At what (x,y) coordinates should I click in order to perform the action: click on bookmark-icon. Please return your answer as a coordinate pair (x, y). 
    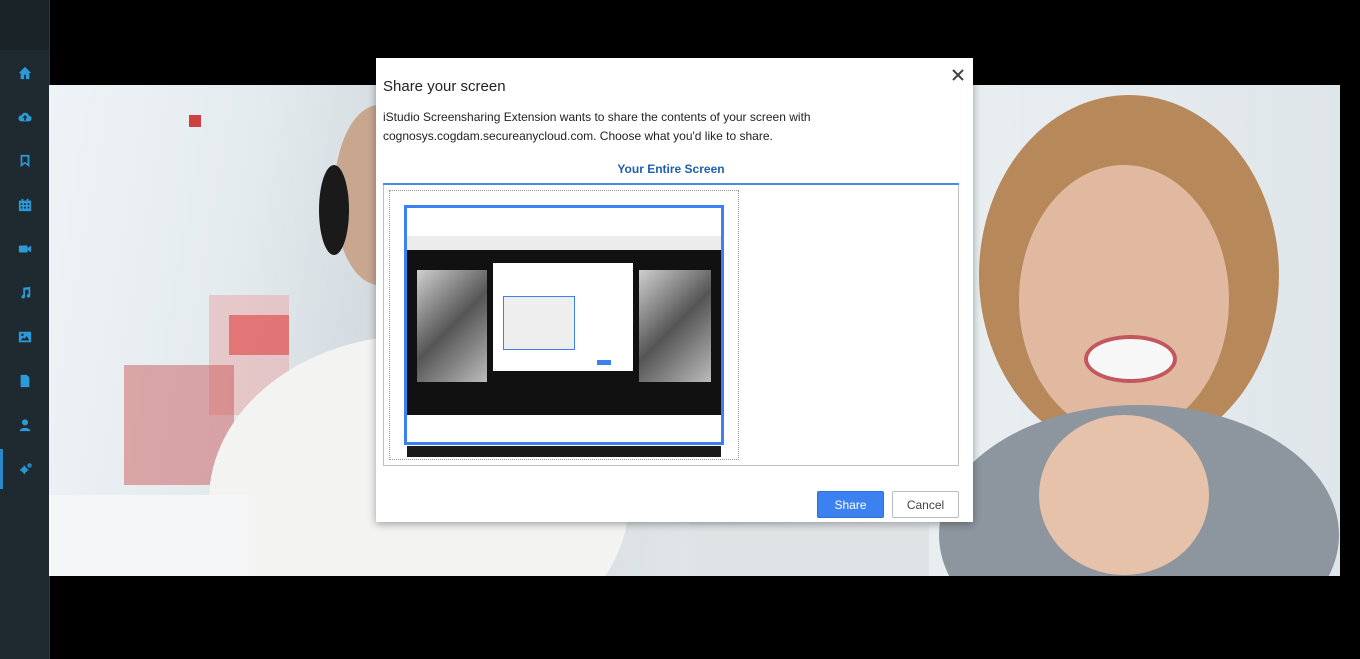
    Looking at the image, I should click on (24, 161).